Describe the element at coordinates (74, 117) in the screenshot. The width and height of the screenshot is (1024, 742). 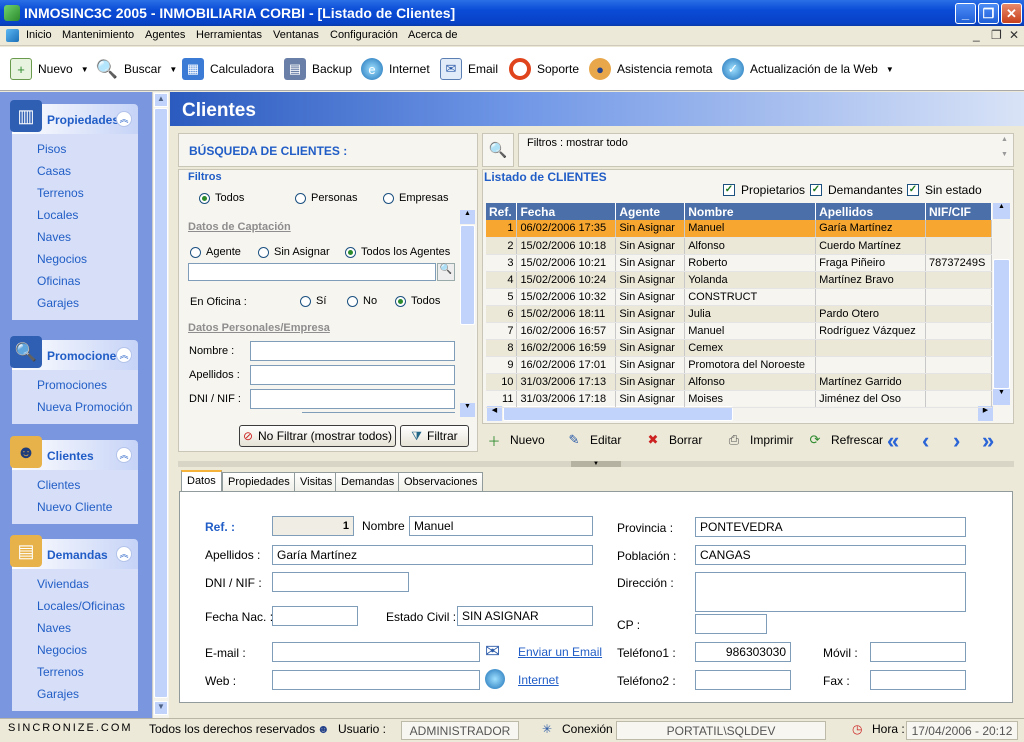
I see `group-header: ▥ Propiedades ︽` at that location.